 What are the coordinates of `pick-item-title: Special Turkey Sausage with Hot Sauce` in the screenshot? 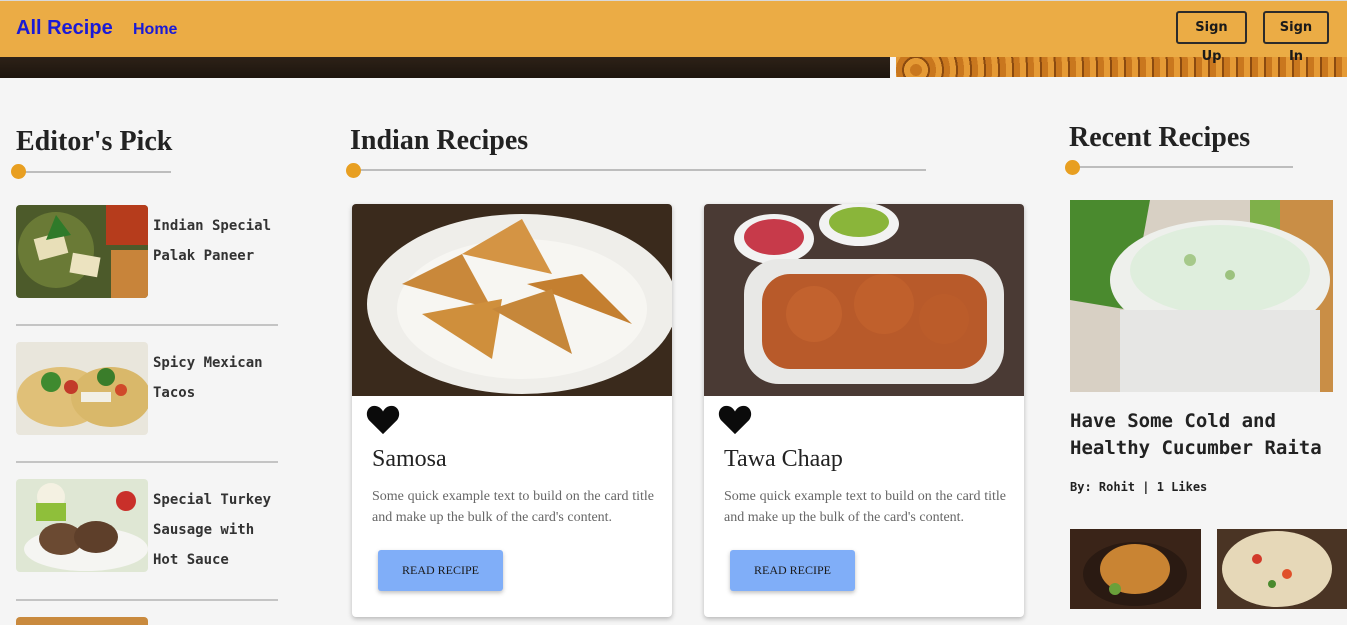 It's located at (212, 530).